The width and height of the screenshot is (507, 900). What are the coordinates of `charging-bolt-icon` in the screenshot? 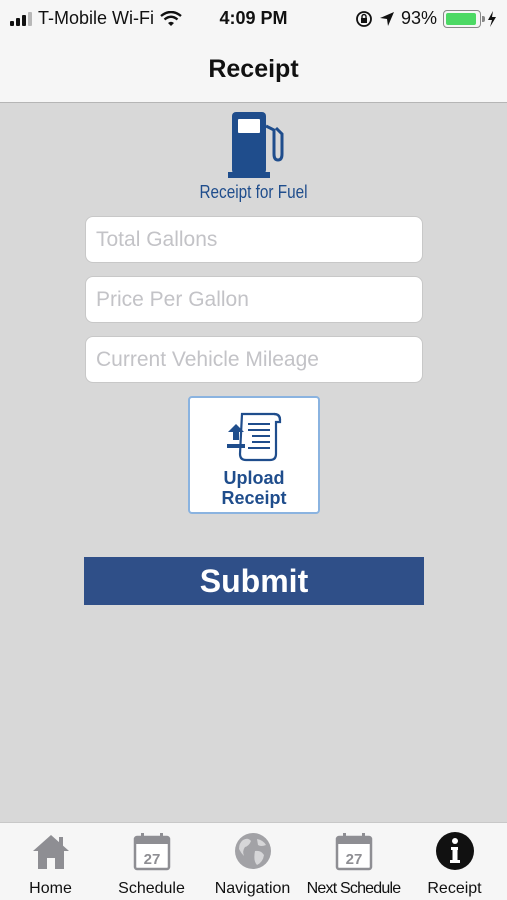 It's located at (492, 18).